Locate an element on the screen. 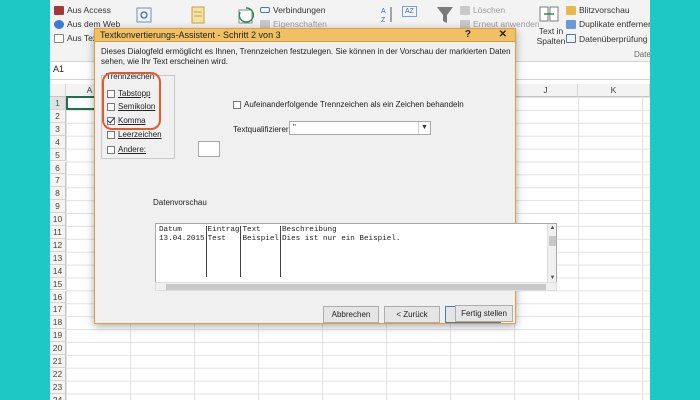  existing-connections-icon is located at coordinates (144, 15).